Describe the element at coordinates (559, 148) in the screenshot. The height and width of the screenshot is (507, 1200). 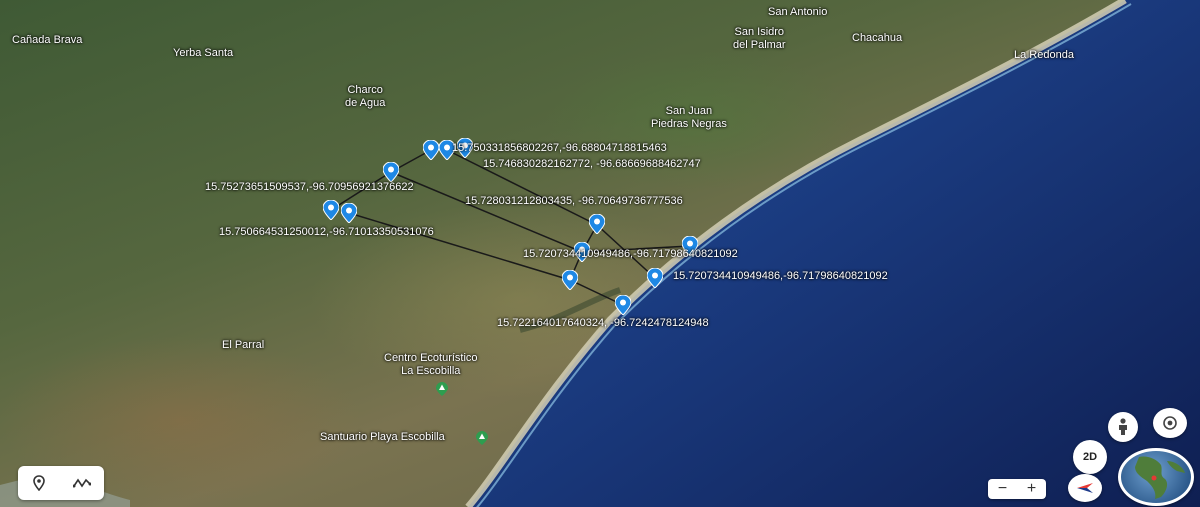
I see `marker-label: 15.750331856802267,-96.68804718815463` at that location.